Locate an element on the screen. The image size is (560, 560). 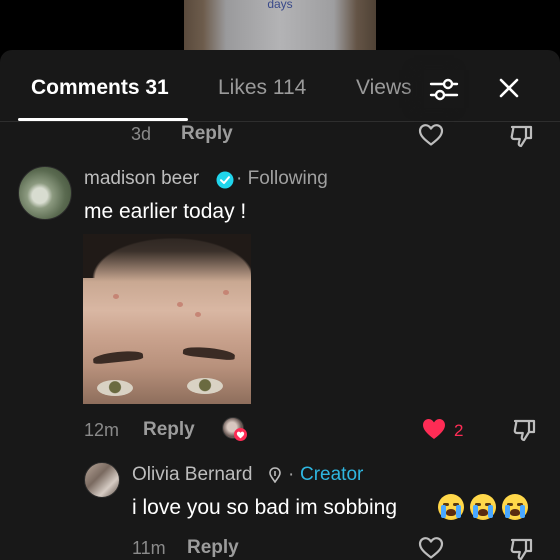
creator-label: Creator is located at coordinates (332, 474).